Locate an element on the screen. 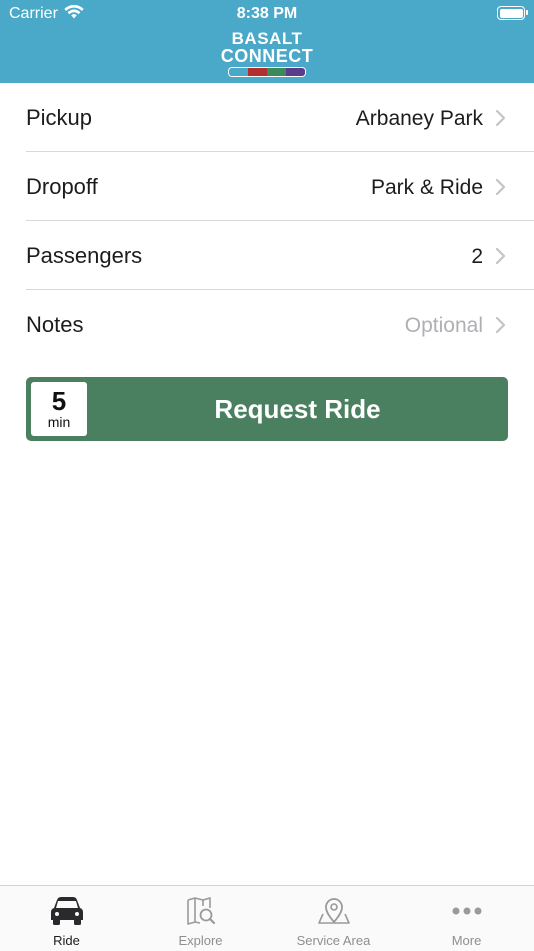  pickup-label: Pickup is located at coordinates (59, 117).